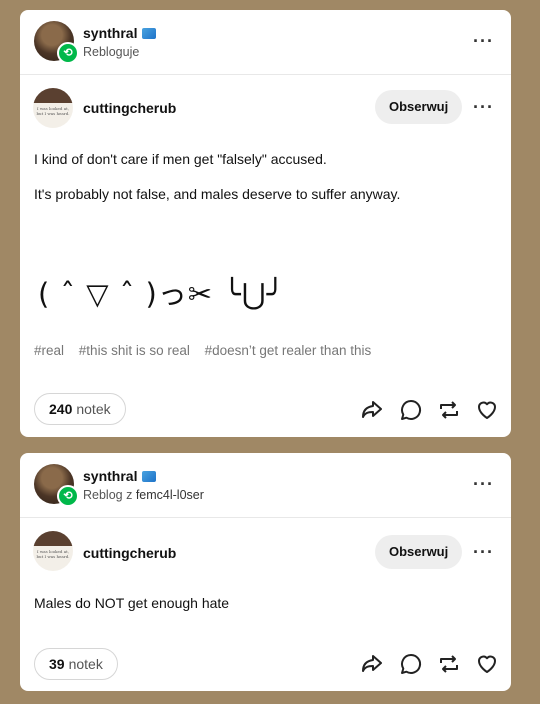  Describe the element at coordinates (170, 495) in the screenshot. I see `reblog-source-link: femc4l-l0ser` at that location.